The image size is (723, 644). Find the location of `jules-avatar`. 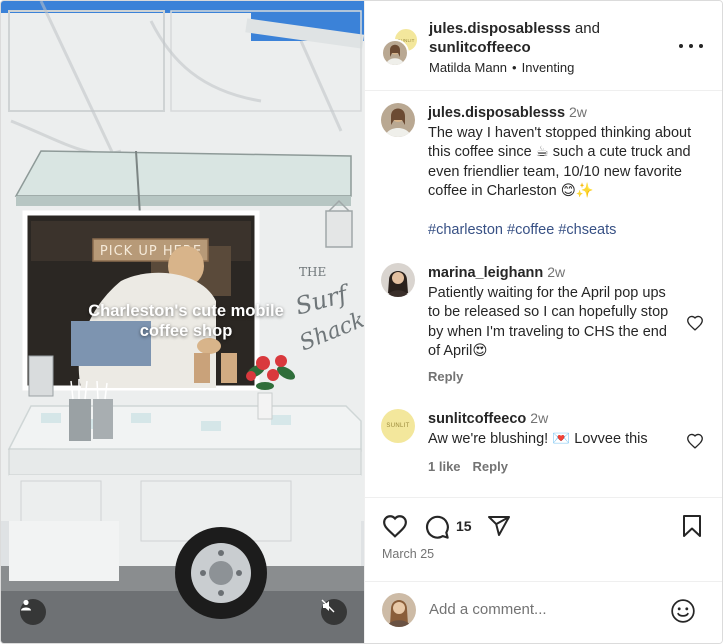

jules-avatar is located at coordinates (395, 53).